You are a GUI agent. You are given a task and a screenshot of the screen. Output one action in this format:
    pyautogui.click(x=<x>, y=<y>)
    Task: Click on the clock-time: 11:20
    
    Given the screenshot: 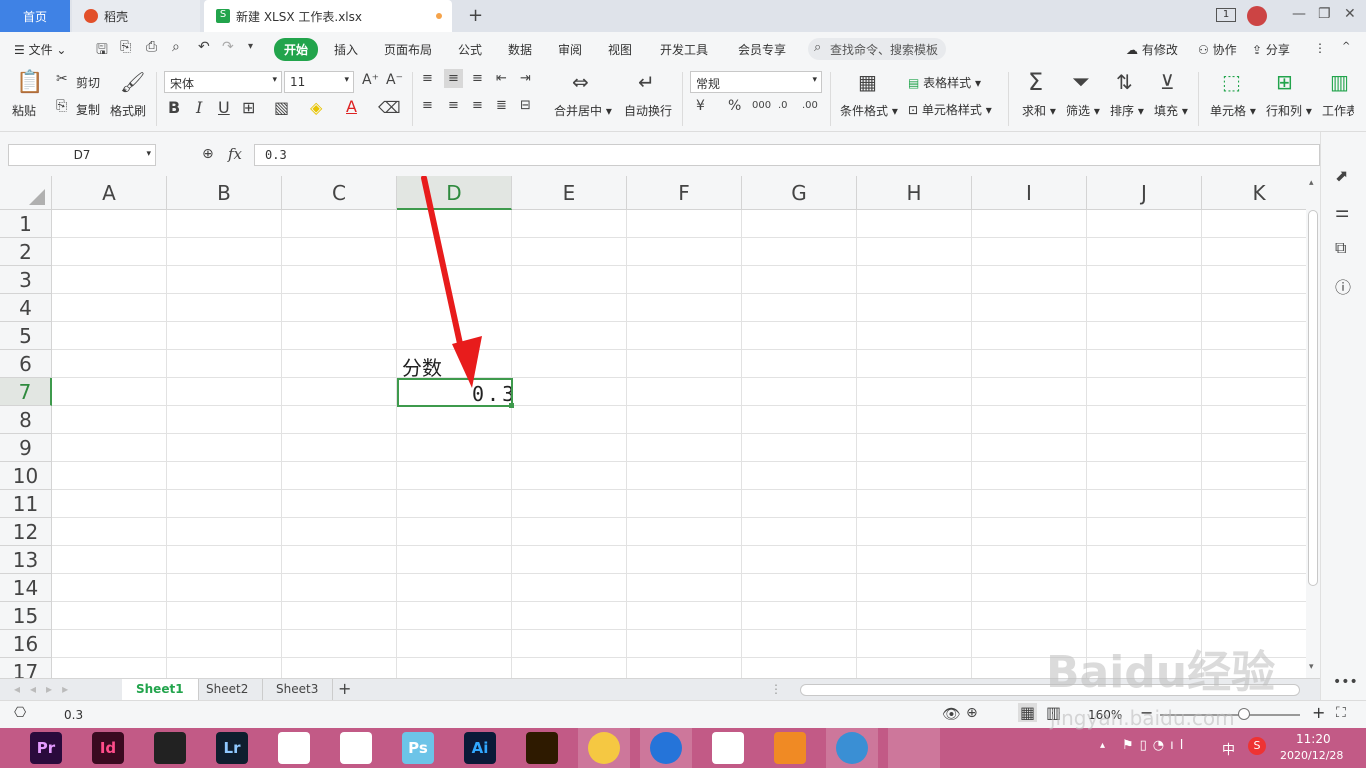 What is the action you would take?
    pyautogui.click(x=1313, y=739)
    